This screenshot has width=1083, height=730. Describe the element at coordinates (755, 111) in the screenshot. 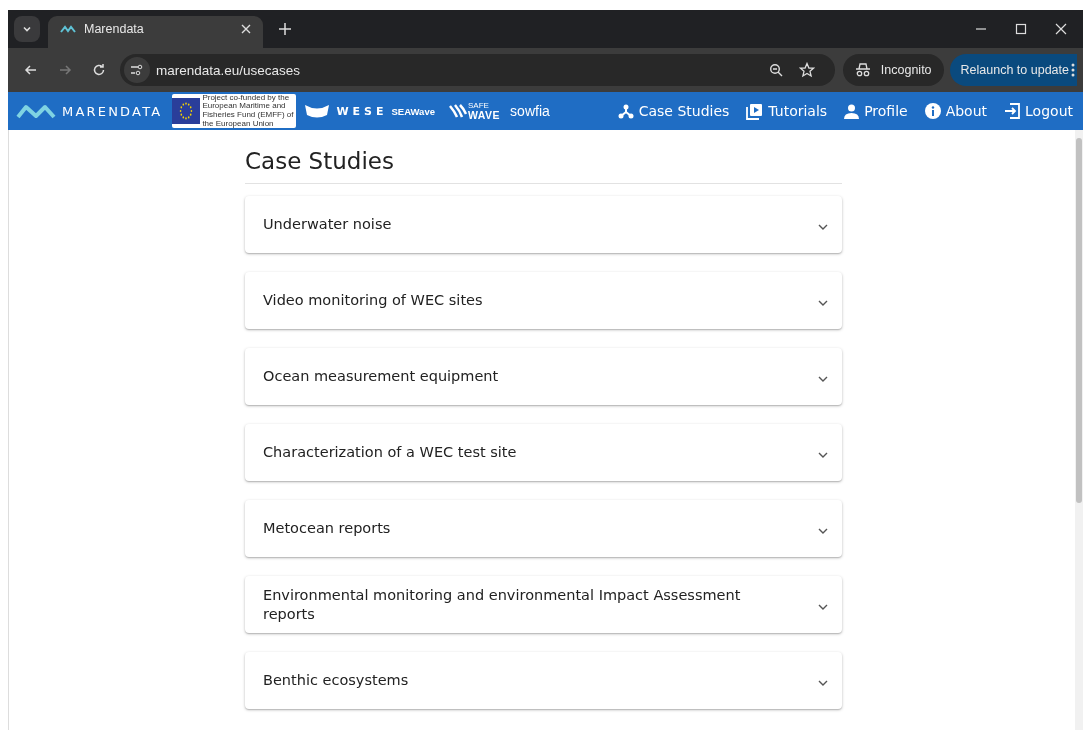

I see `video-library-icon` at that location.